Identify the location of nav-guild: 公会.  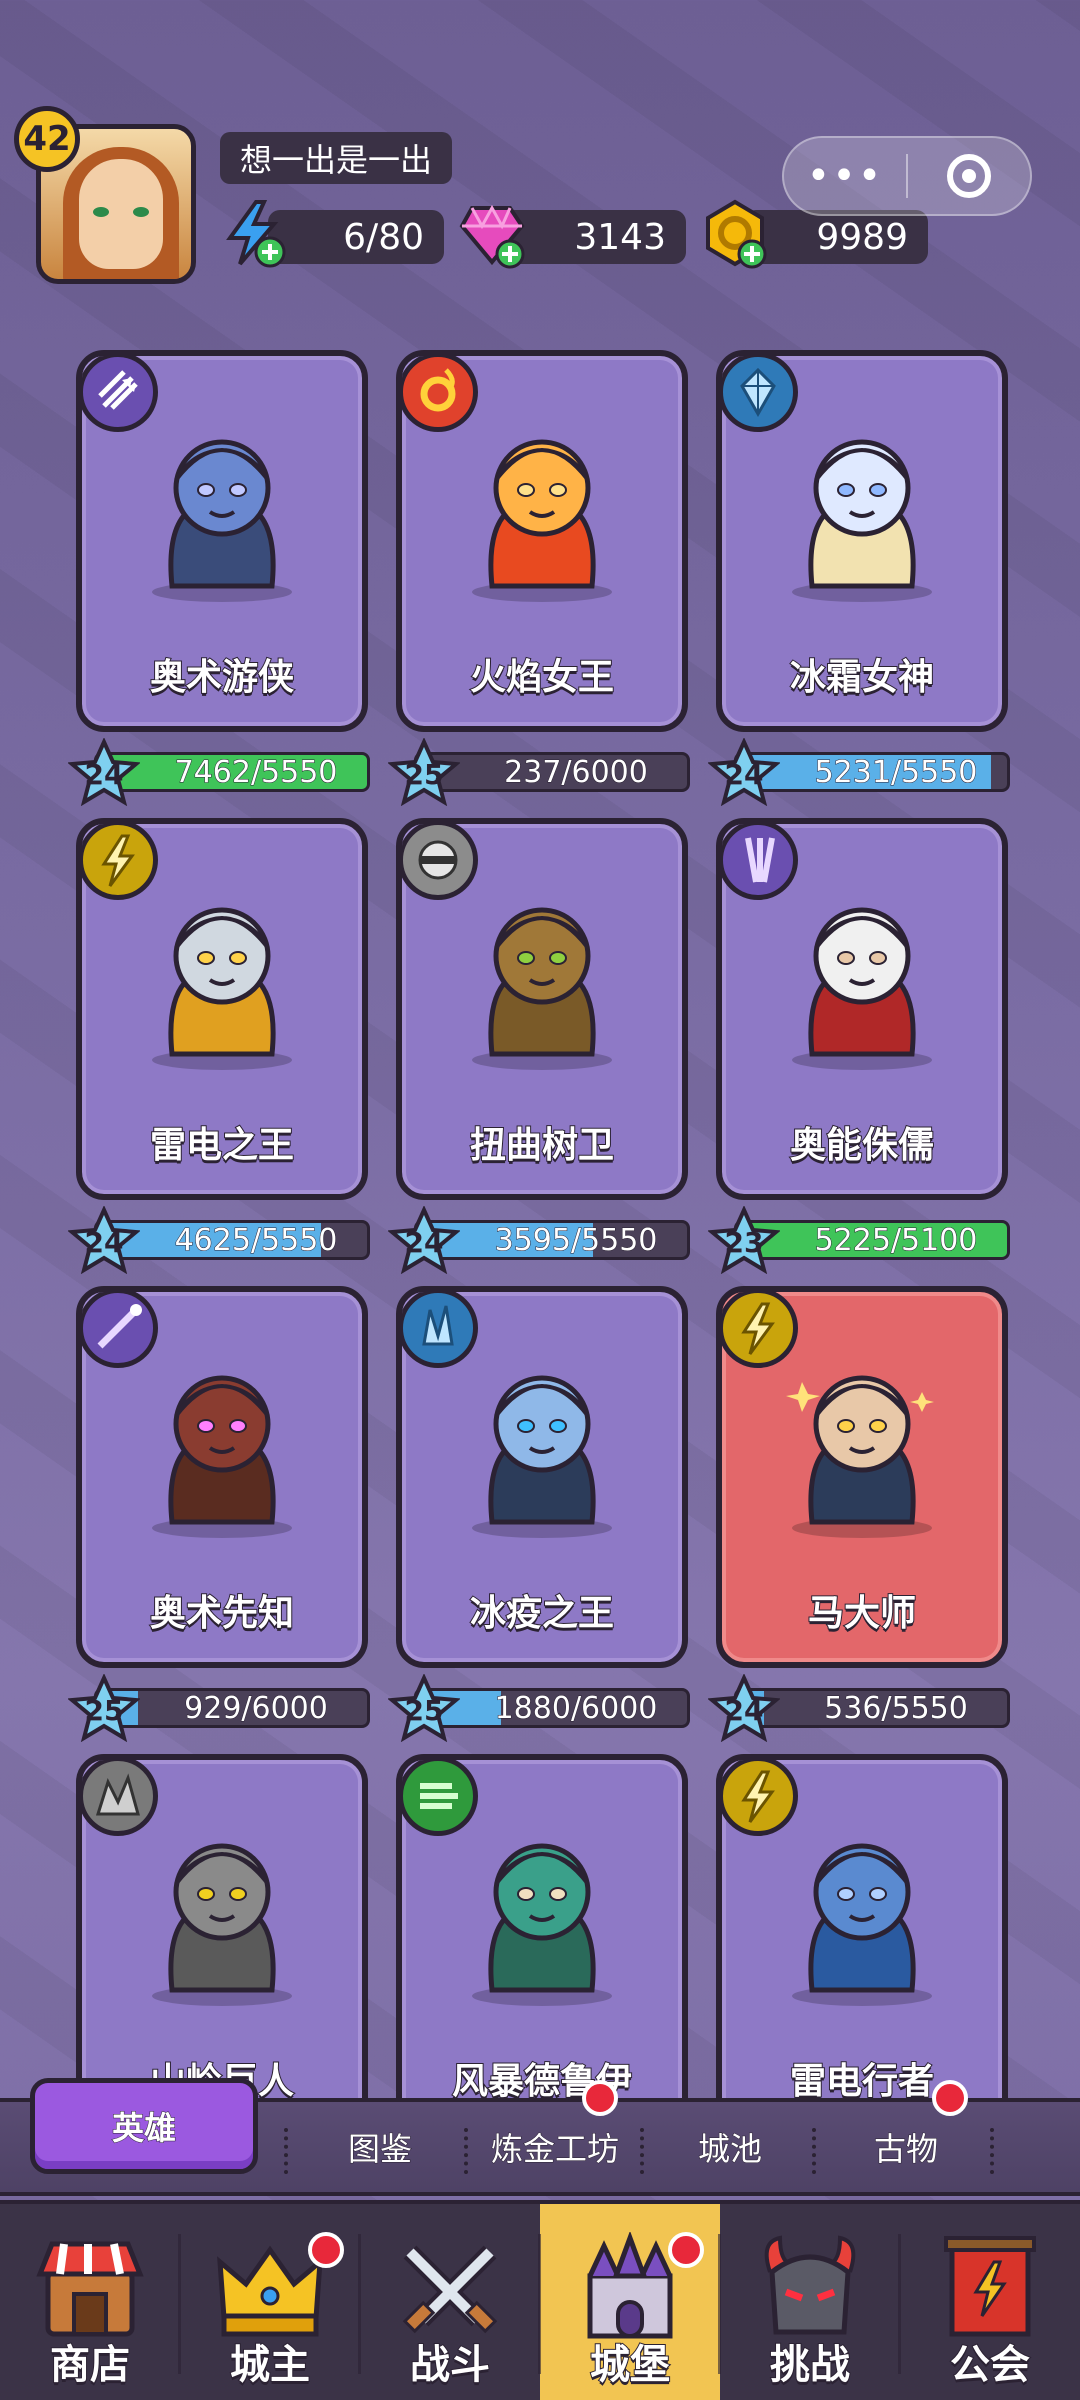
(990, 2302).